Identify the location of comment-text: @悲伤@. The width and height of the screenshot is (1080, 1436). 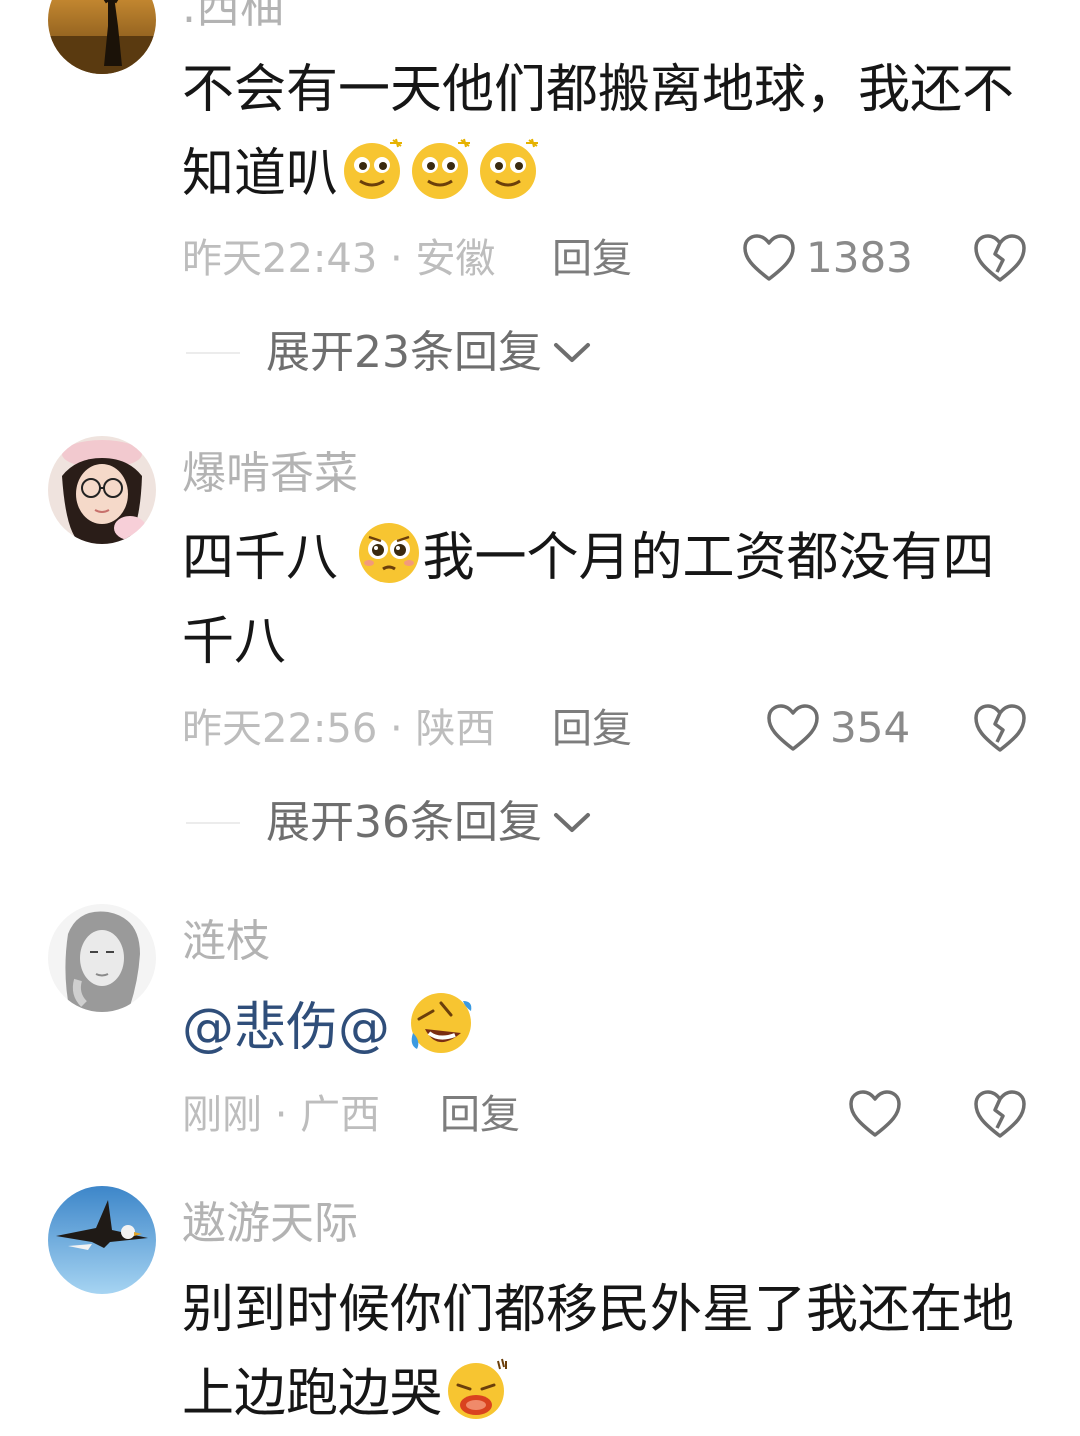
(602, 1028).